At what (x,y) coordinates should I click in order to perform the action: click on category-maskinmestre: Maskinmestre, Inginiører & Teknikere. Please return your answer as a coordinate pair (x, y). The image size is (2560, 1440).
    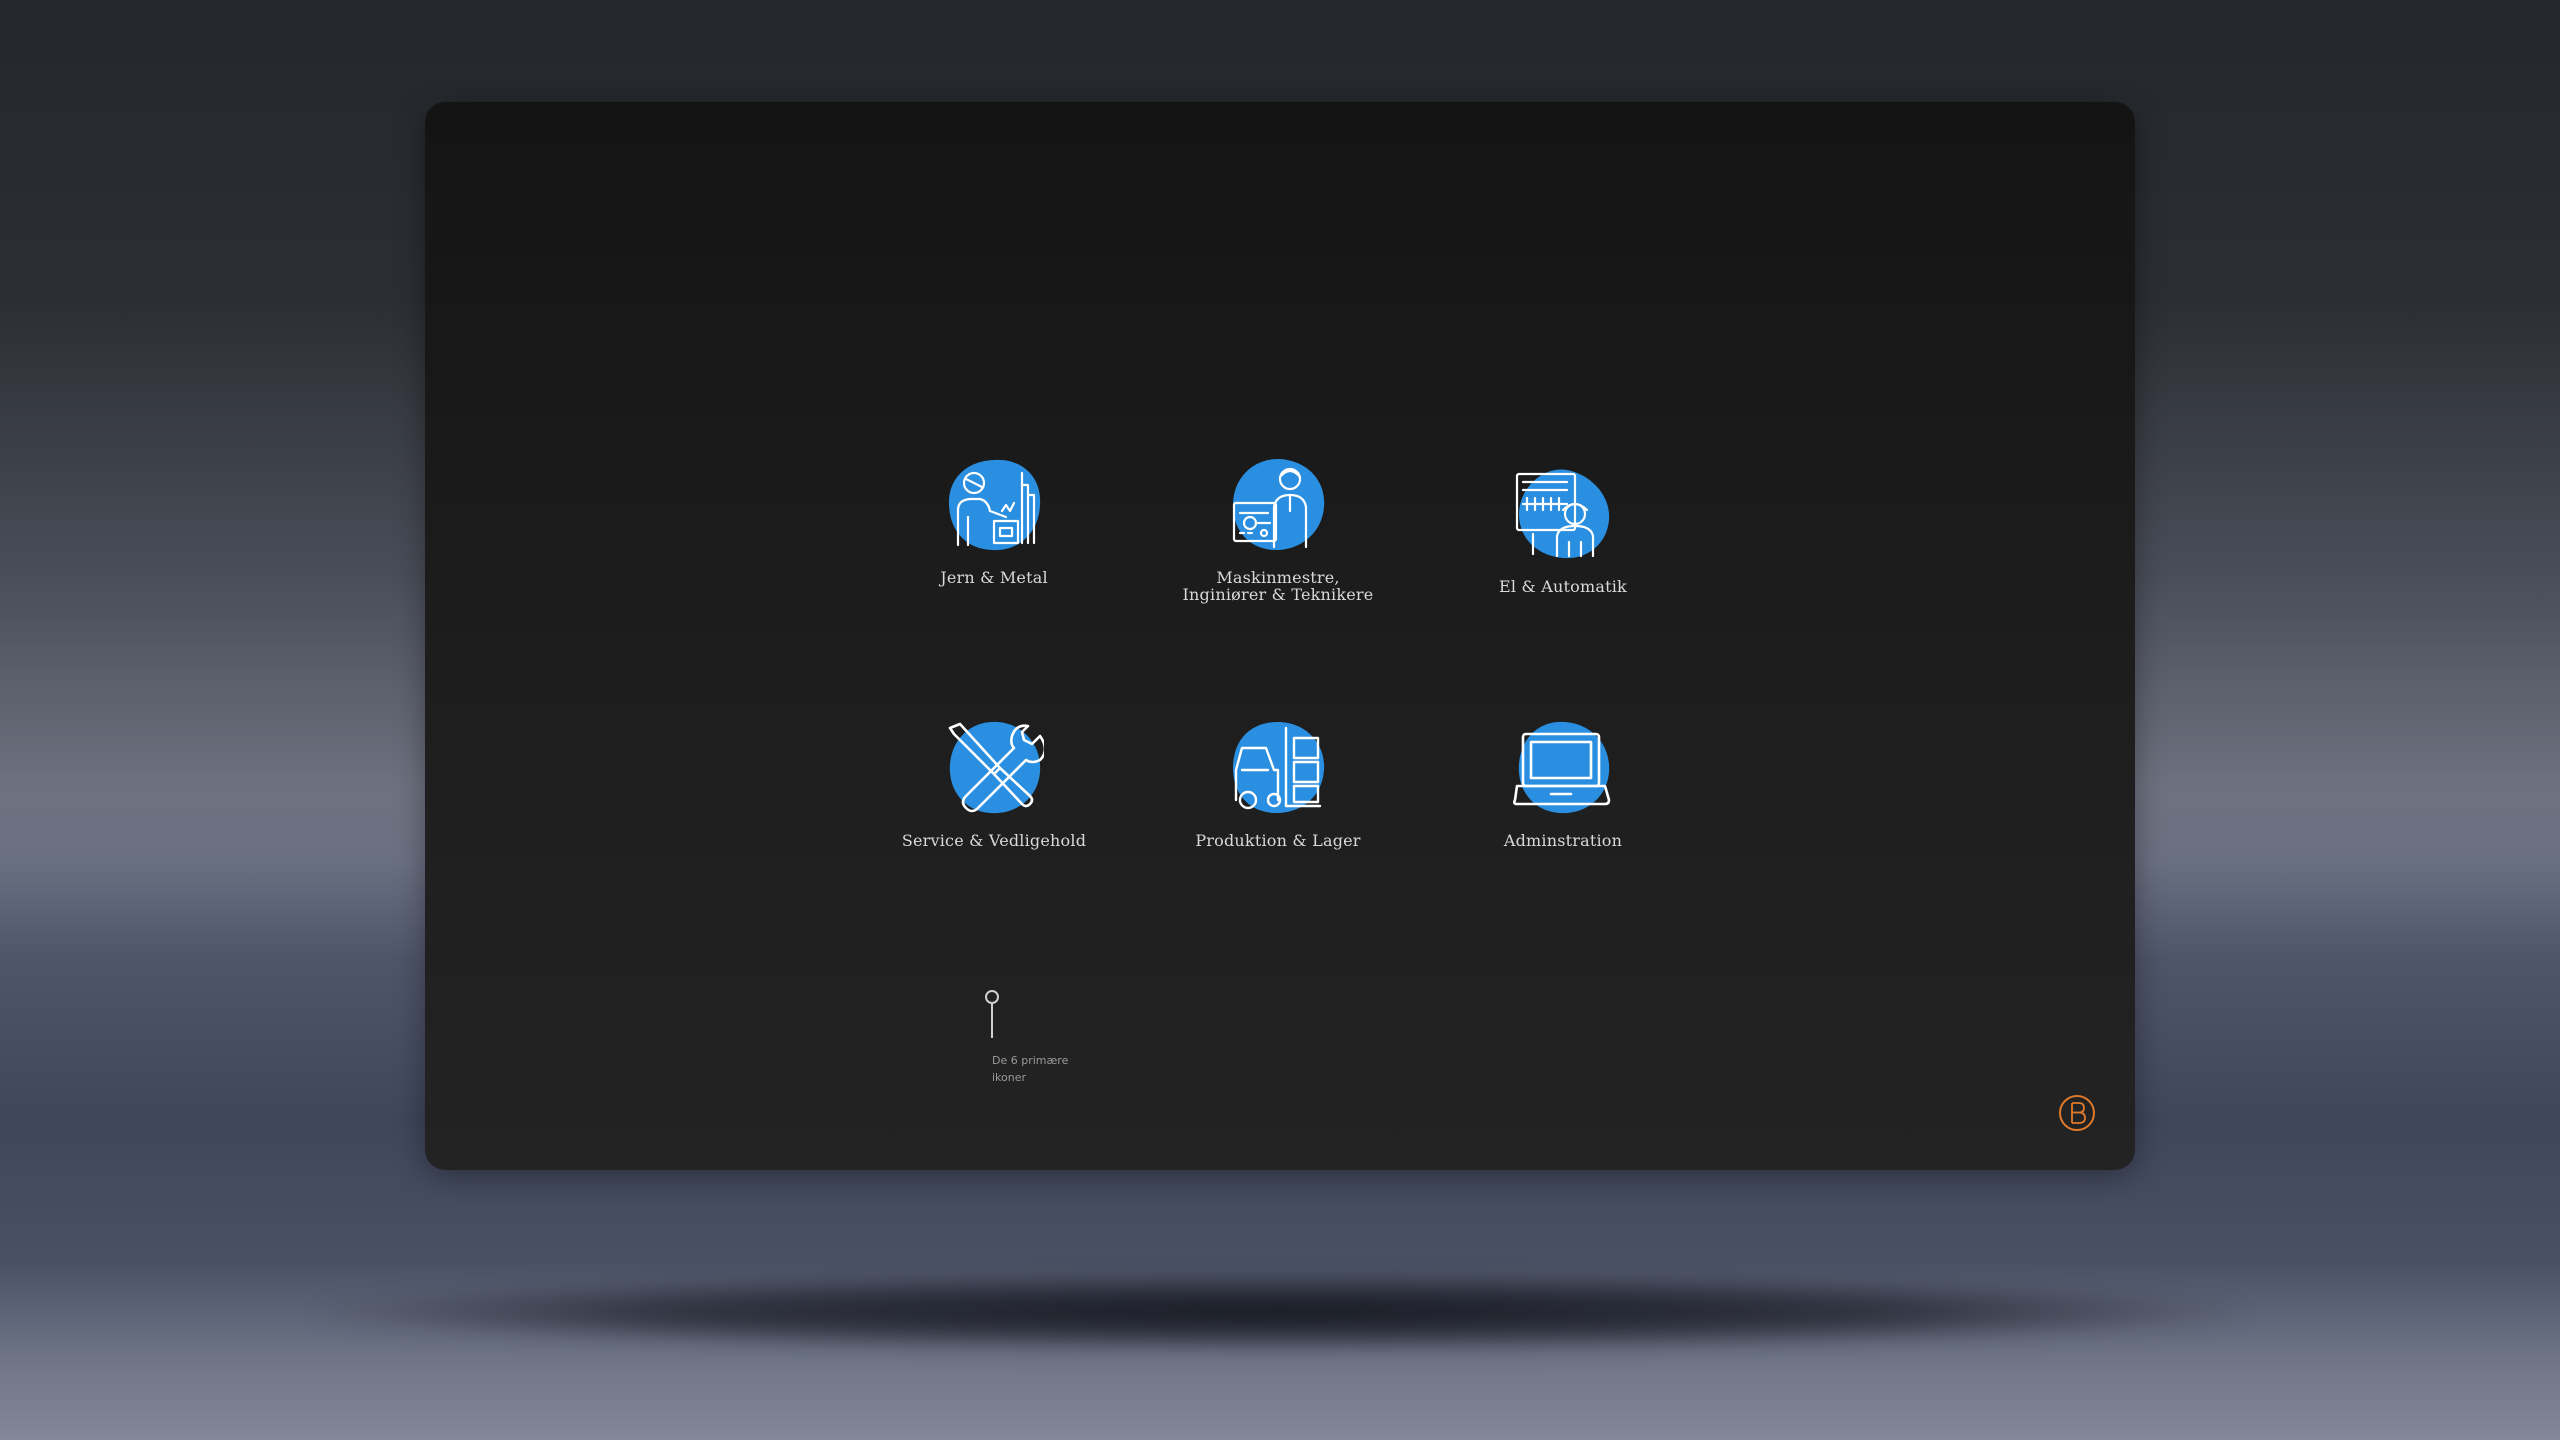
    Looking at the image, I should click on (1278, 529).